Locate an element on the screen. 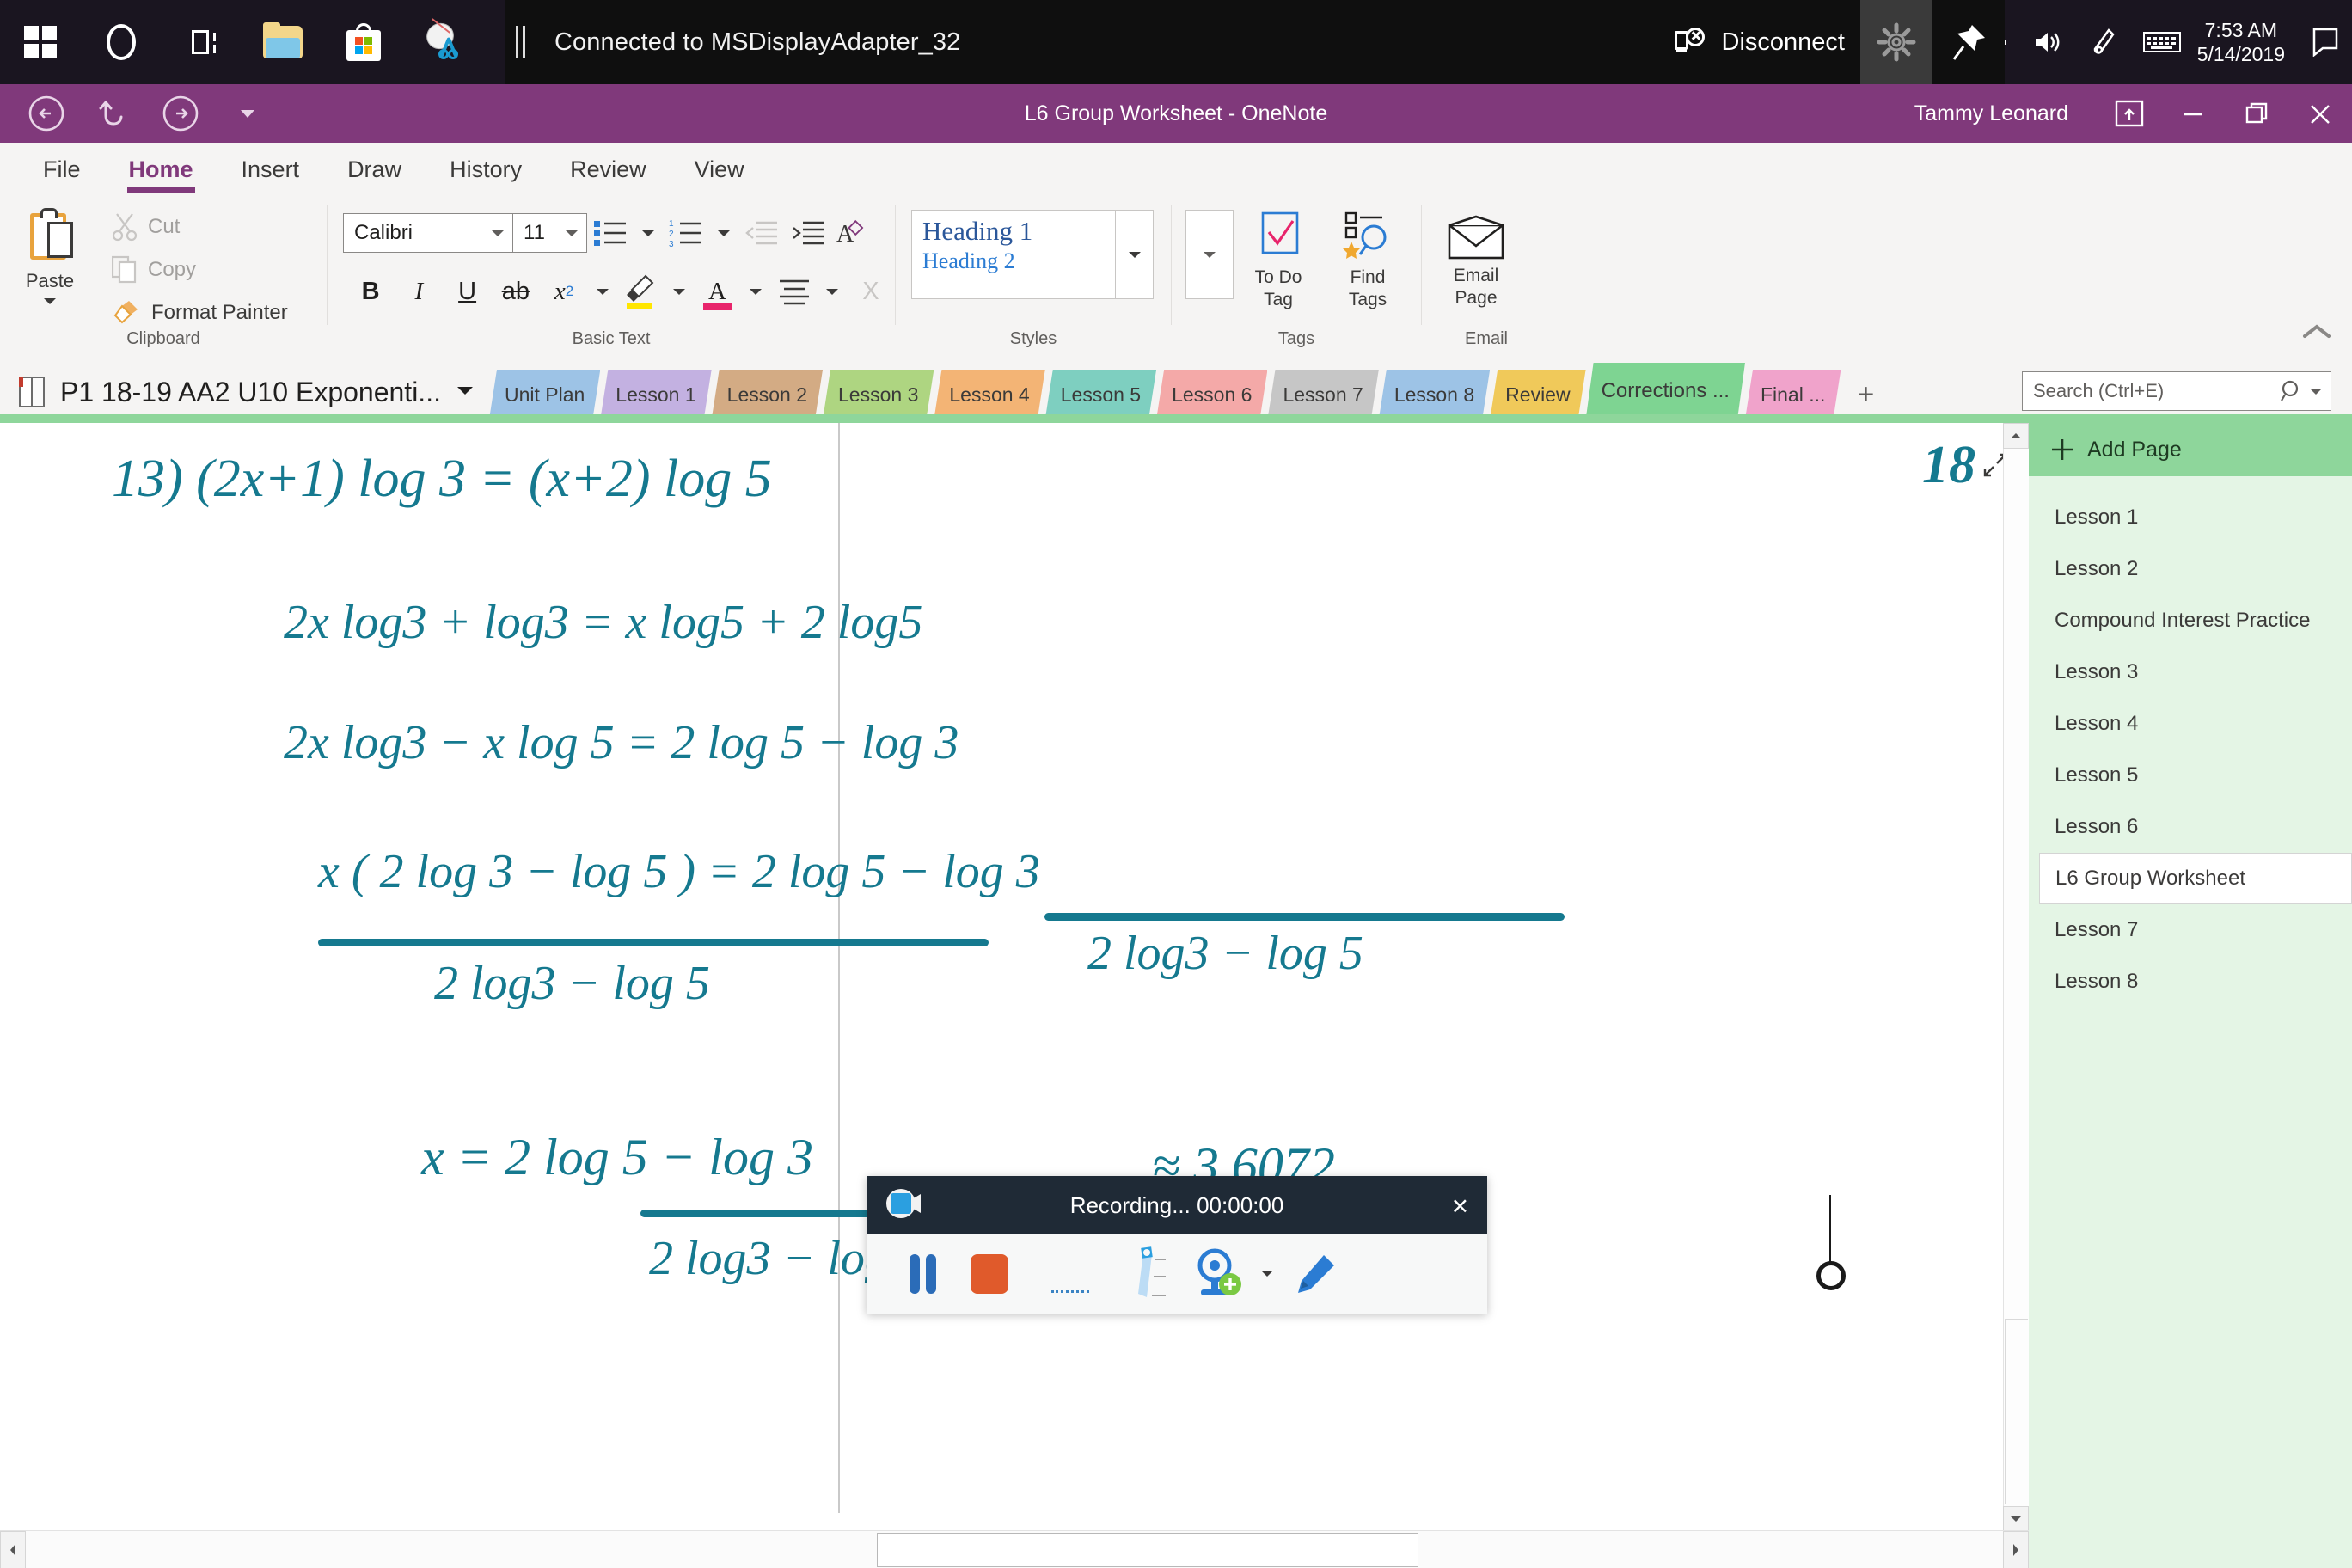 This screenshot has height=1568, width=2352. cut-button: Cut is located at coordinates (200, 227).